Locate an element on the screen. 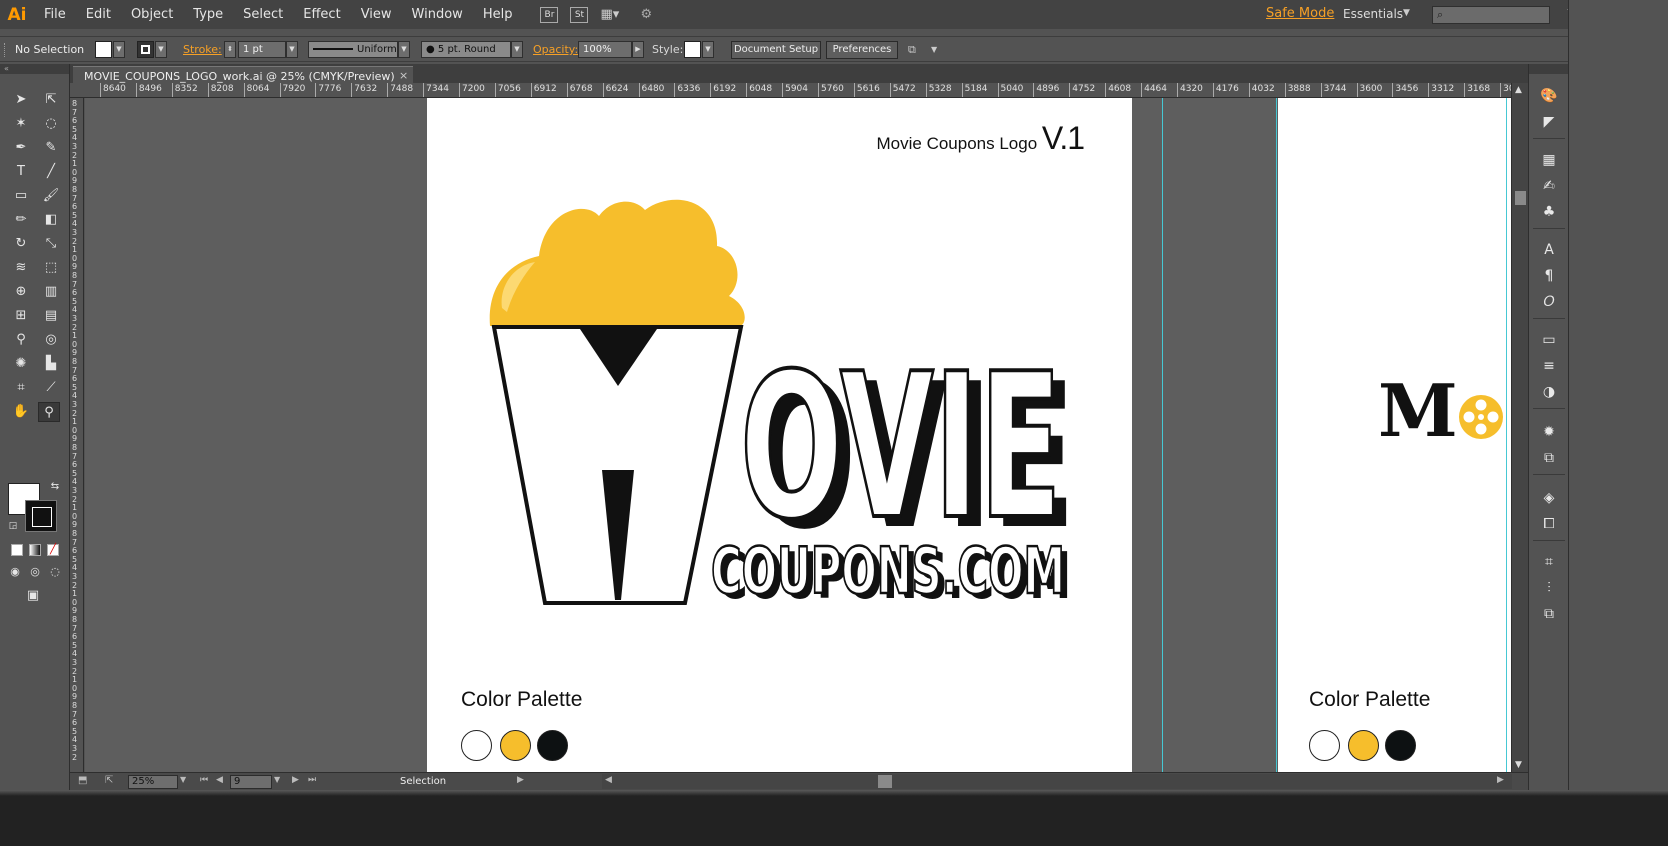 This screenshot has height=846, width=1668. share-icon: ⇱ is located at coordinates (109, 780).